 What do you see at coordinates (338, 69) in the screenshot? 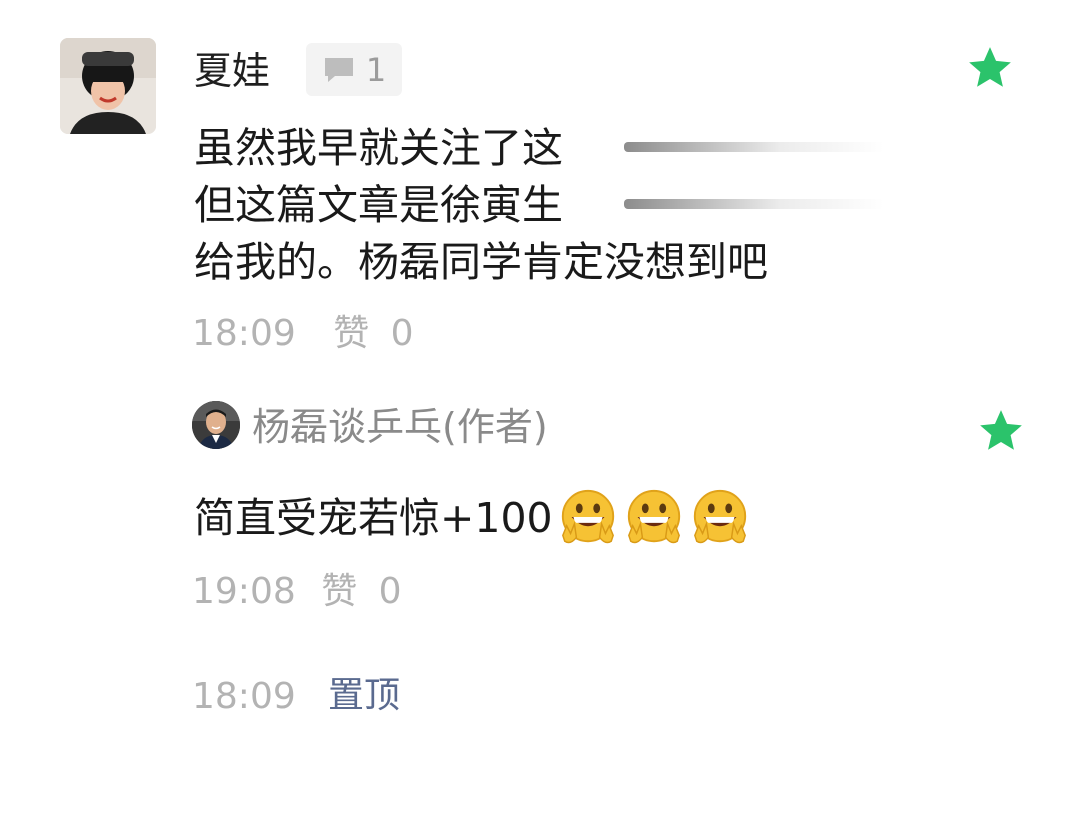
I see `comment-bubble-icon` at bounding box center [338, 69].